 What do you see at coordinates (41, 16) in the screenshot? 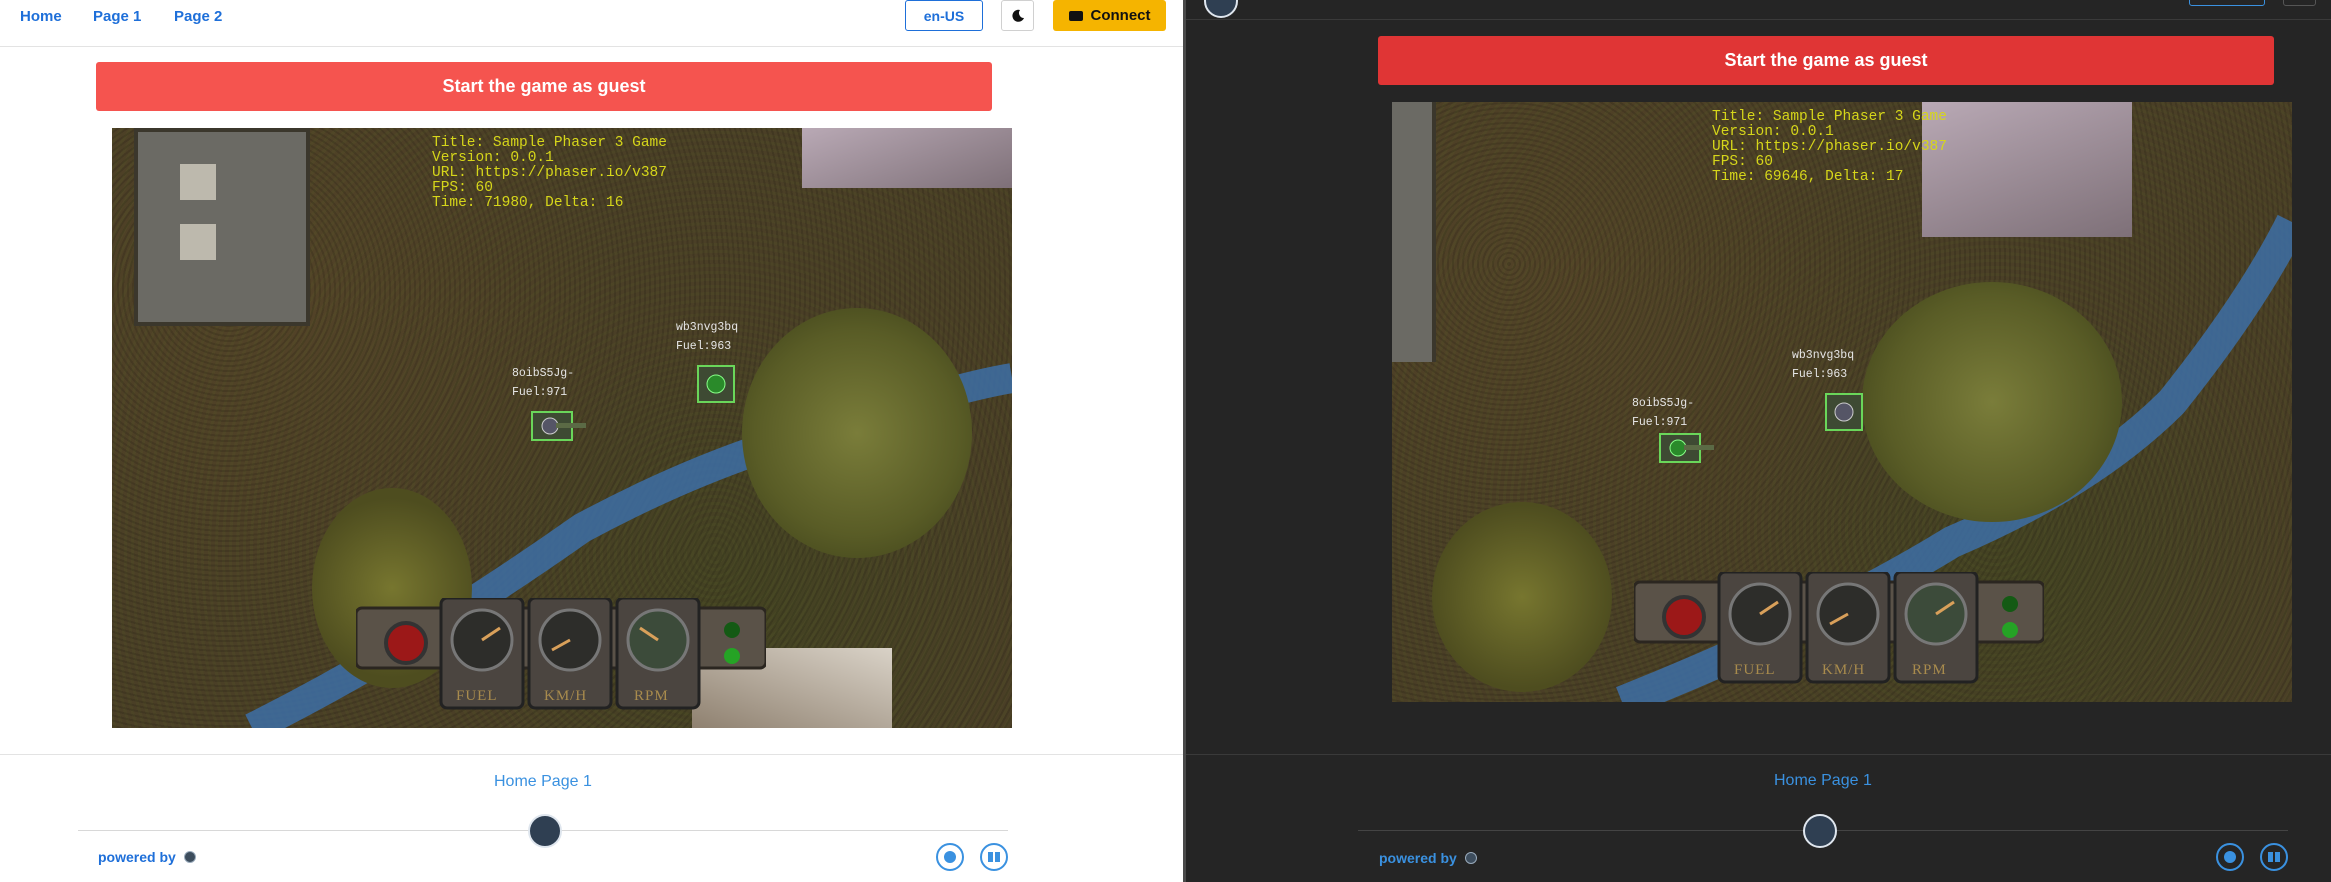
I see `nav-home-link: Home` at bounding box center [41, 16].